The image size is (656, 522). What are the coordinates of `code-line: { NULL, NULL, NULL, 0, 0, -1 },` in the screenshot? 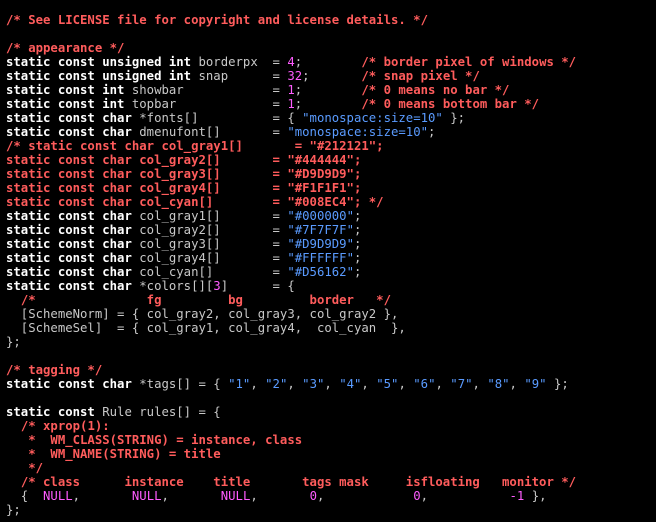 It's located at (291, 496).